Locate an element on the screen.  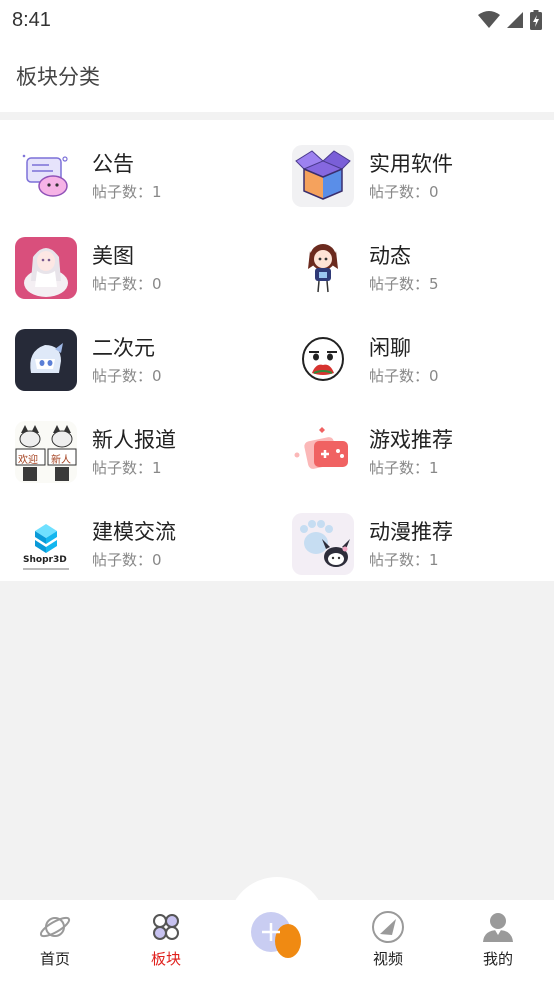
category-info: 二次元 帖子数：0 is located at coordinates (127, 360).